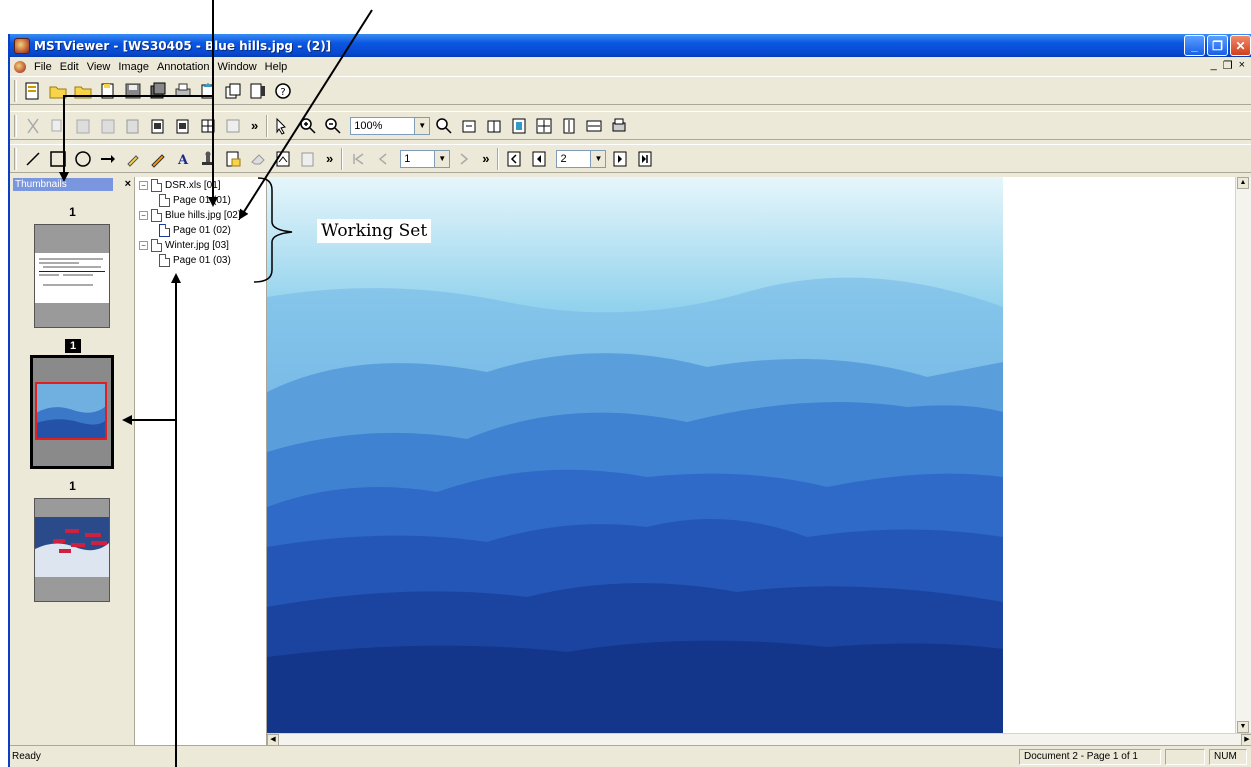  I want to click on tree-document: − Winter.jpg [03], so click(184, 245).